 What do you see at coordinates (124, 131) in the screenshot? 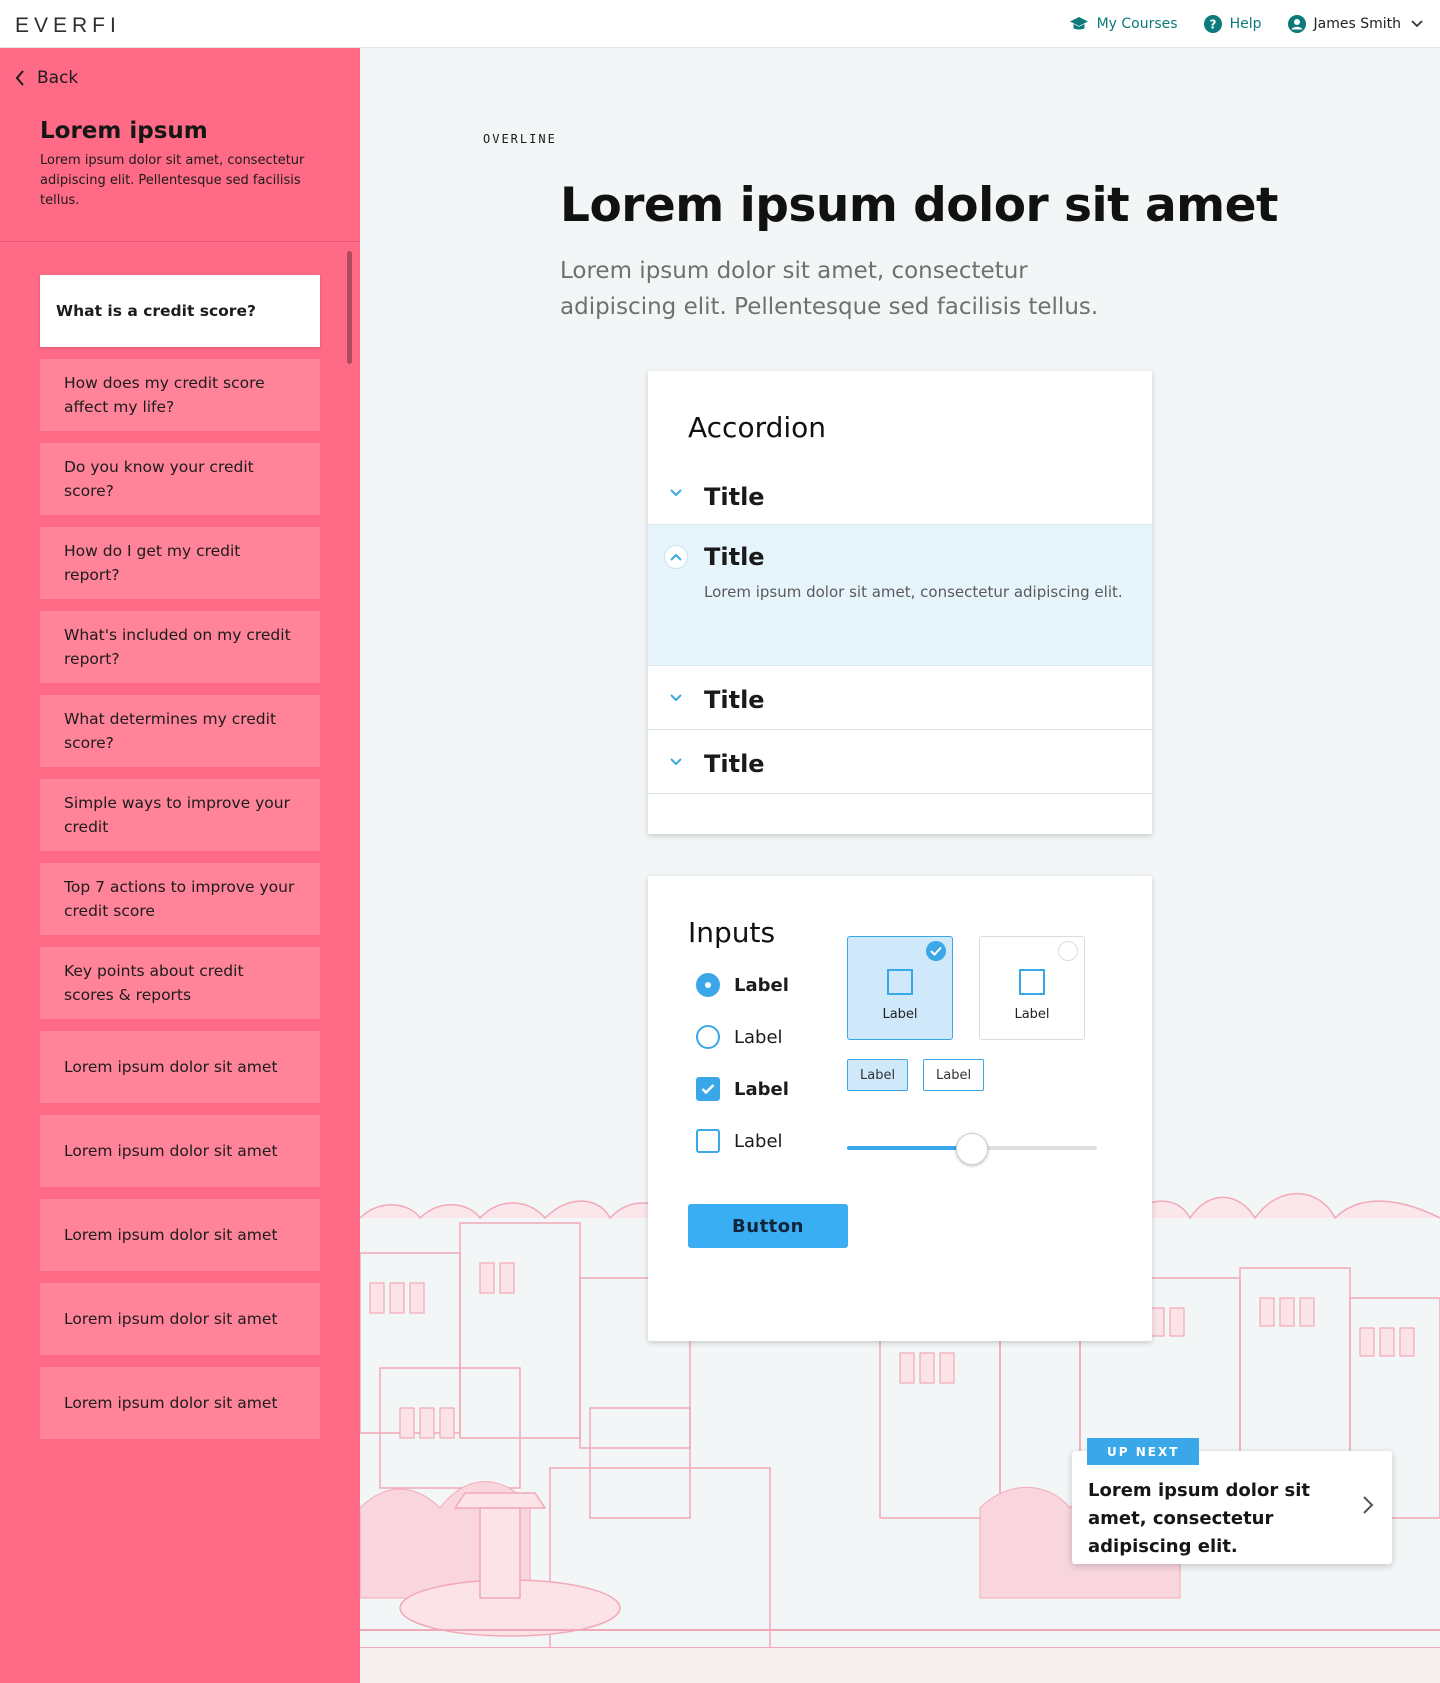
I see `sidebar-title: Lorem ipsum` at bounding box center [124, 131].